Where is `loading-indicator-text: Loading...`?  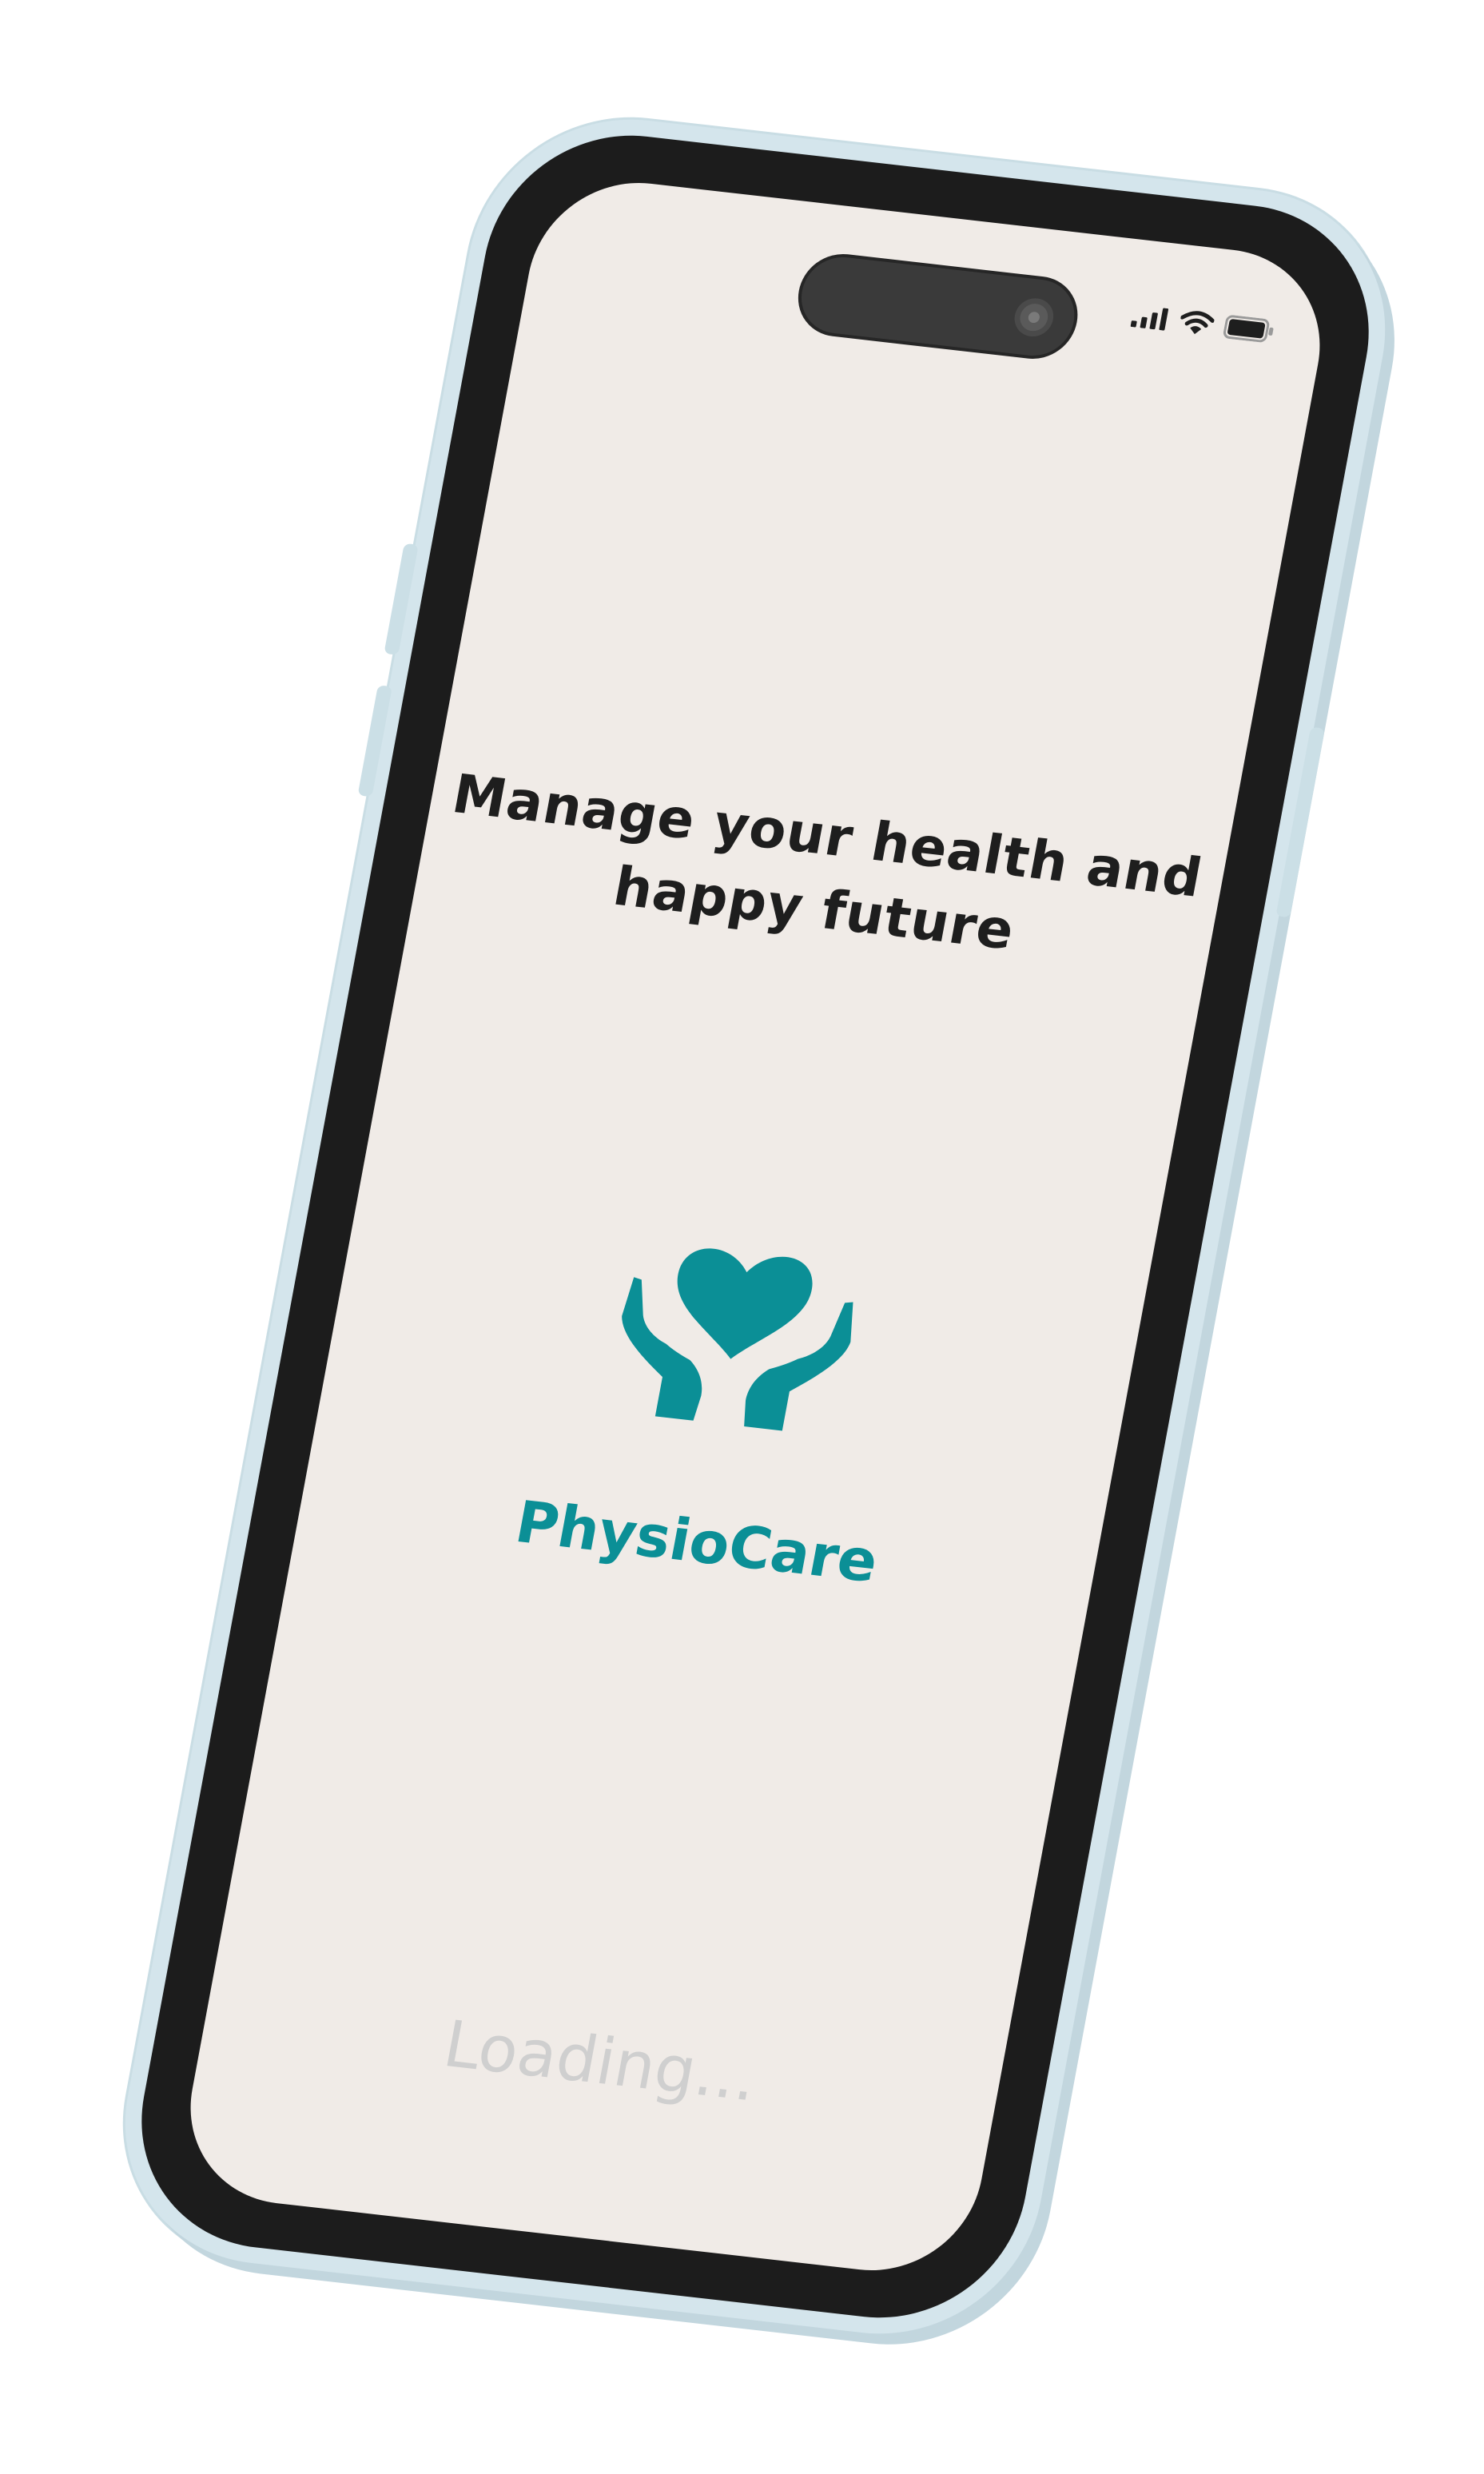
loading-indicator-text: Loading... is located at coordinates (600, 2061).